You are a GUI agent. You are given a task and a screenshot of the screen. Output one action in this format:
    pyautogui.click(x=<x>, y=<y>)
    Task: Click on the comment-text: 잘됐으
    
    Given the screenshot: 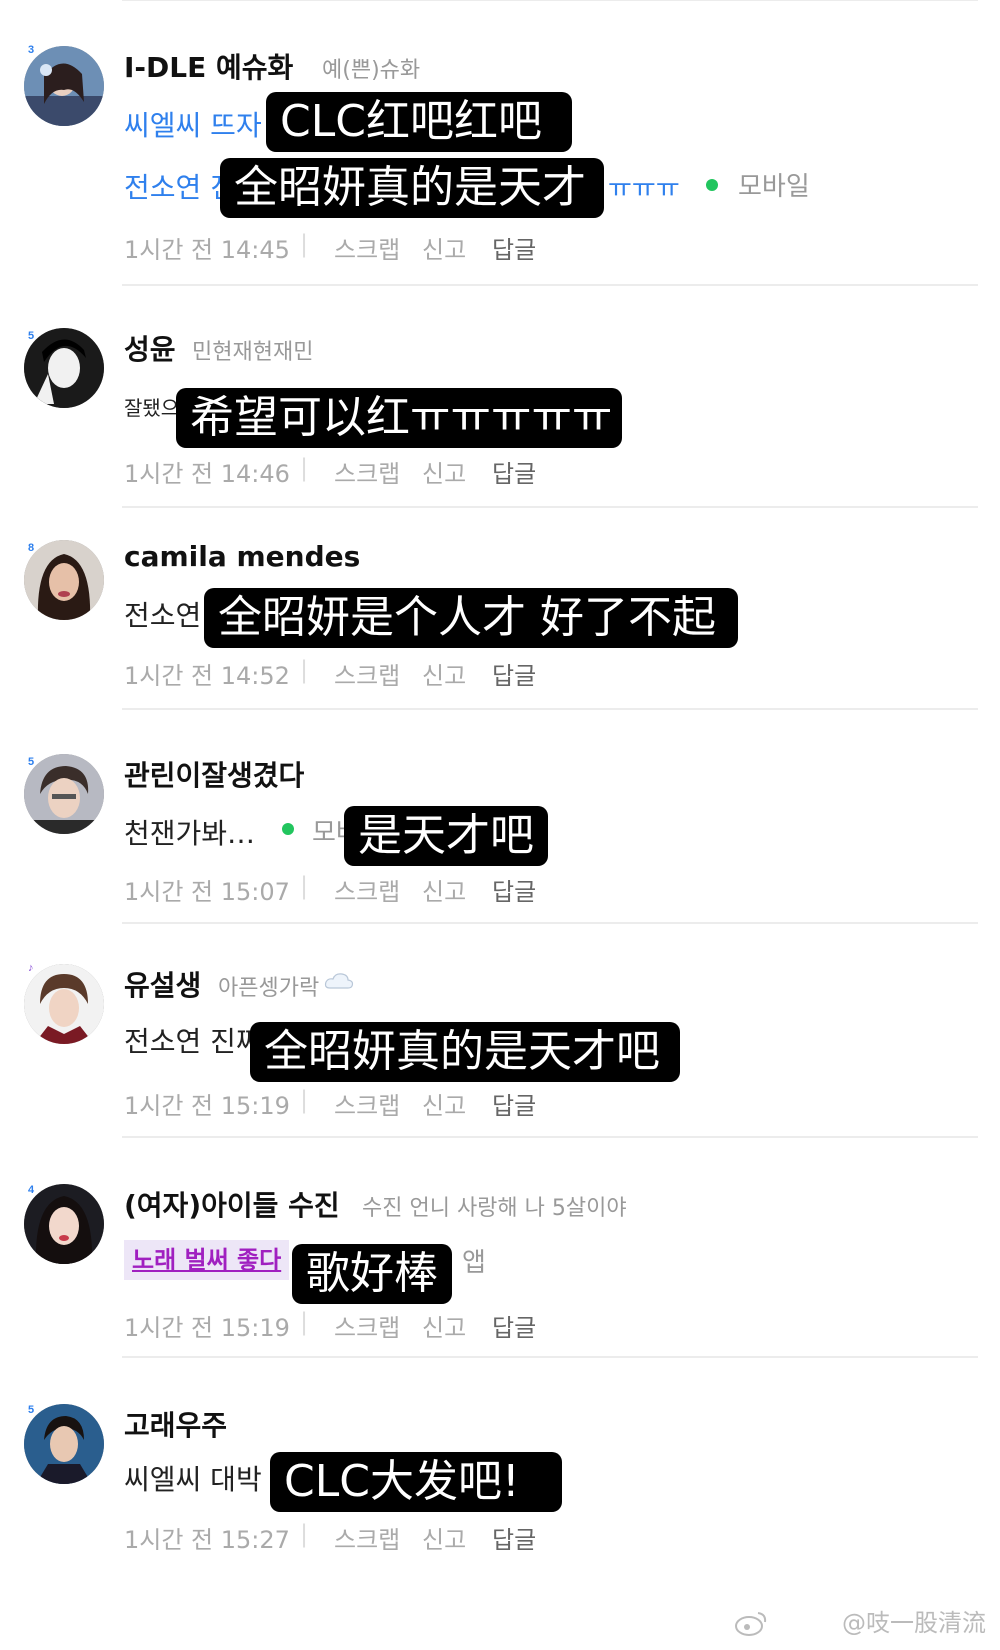 What is the action you would take?
    pyautogui.click(x=152, y=408)
    